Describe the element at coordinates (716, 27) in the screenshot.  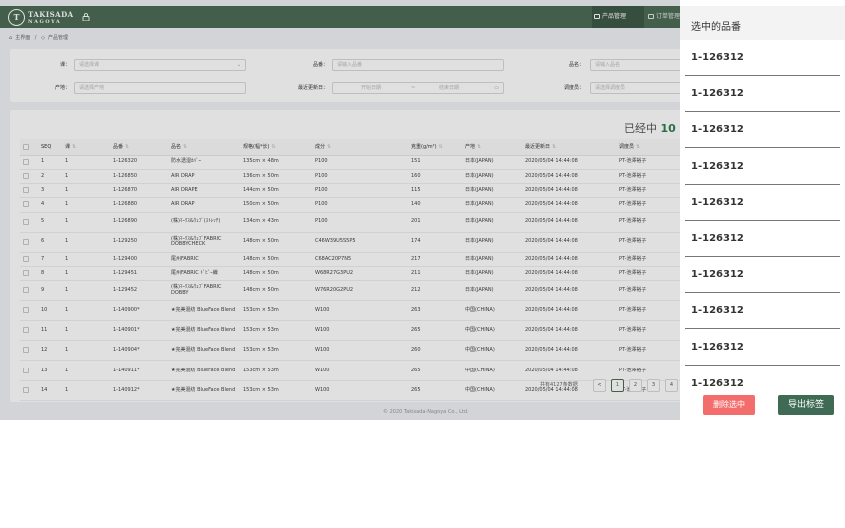
I see `drawer-title: 选中的品番` at that location.